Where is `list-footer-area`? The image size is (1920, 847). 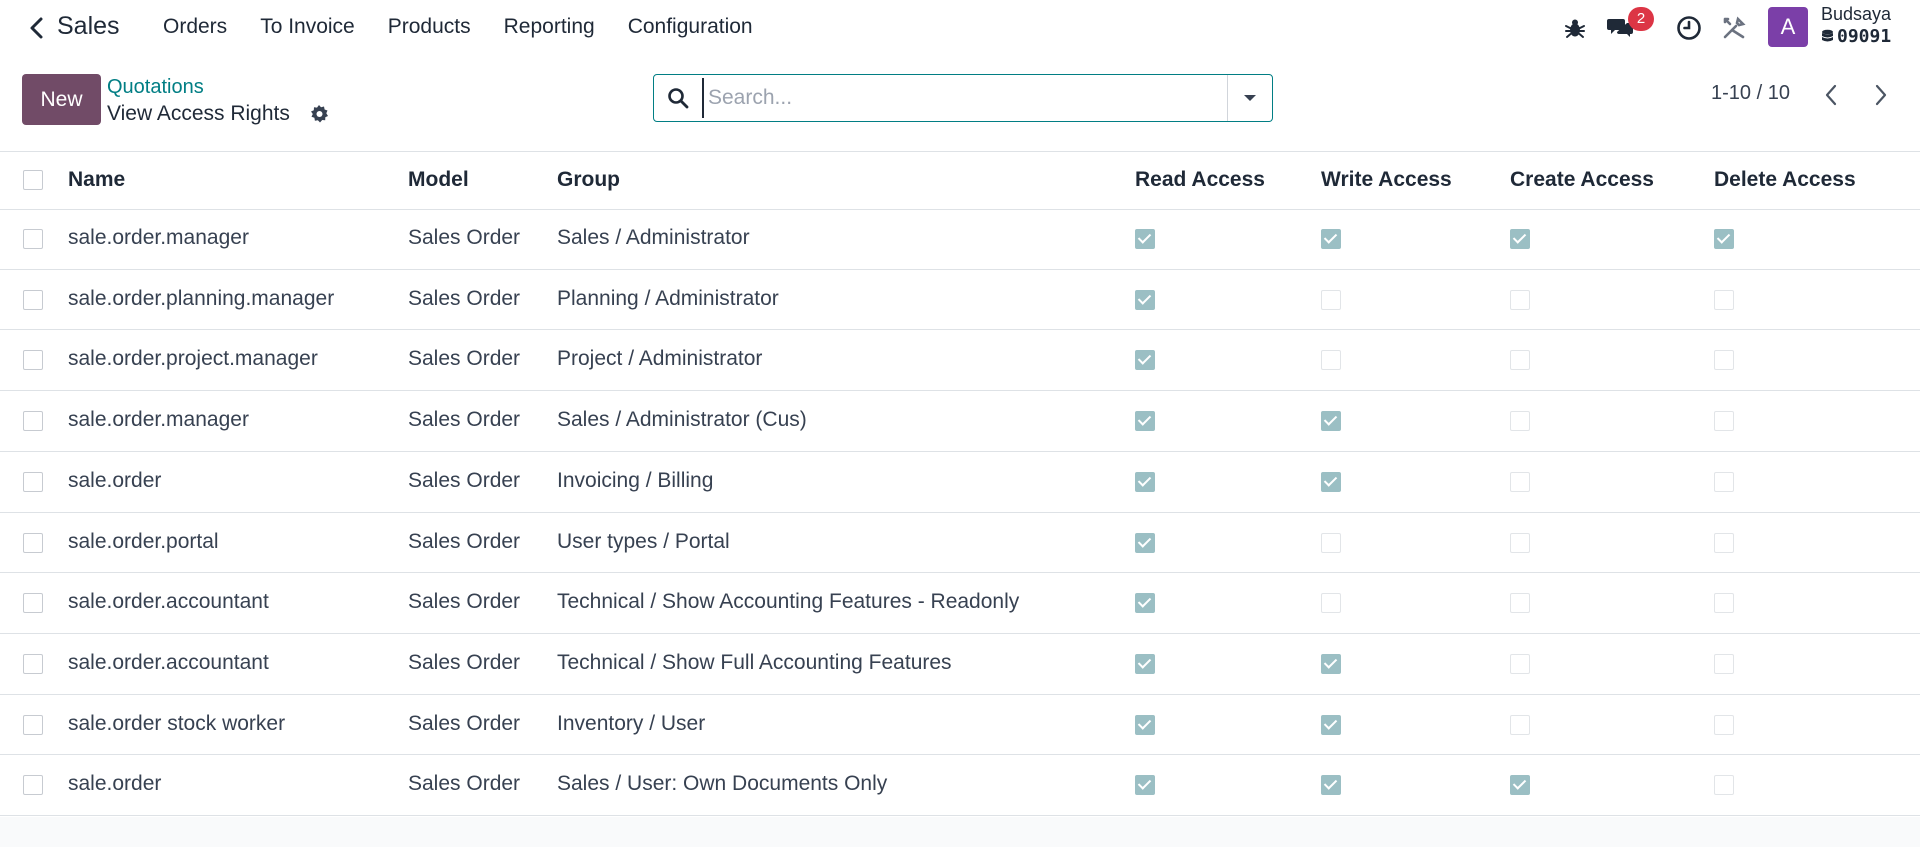 list-footer-area is located at coordinates (960, 832).